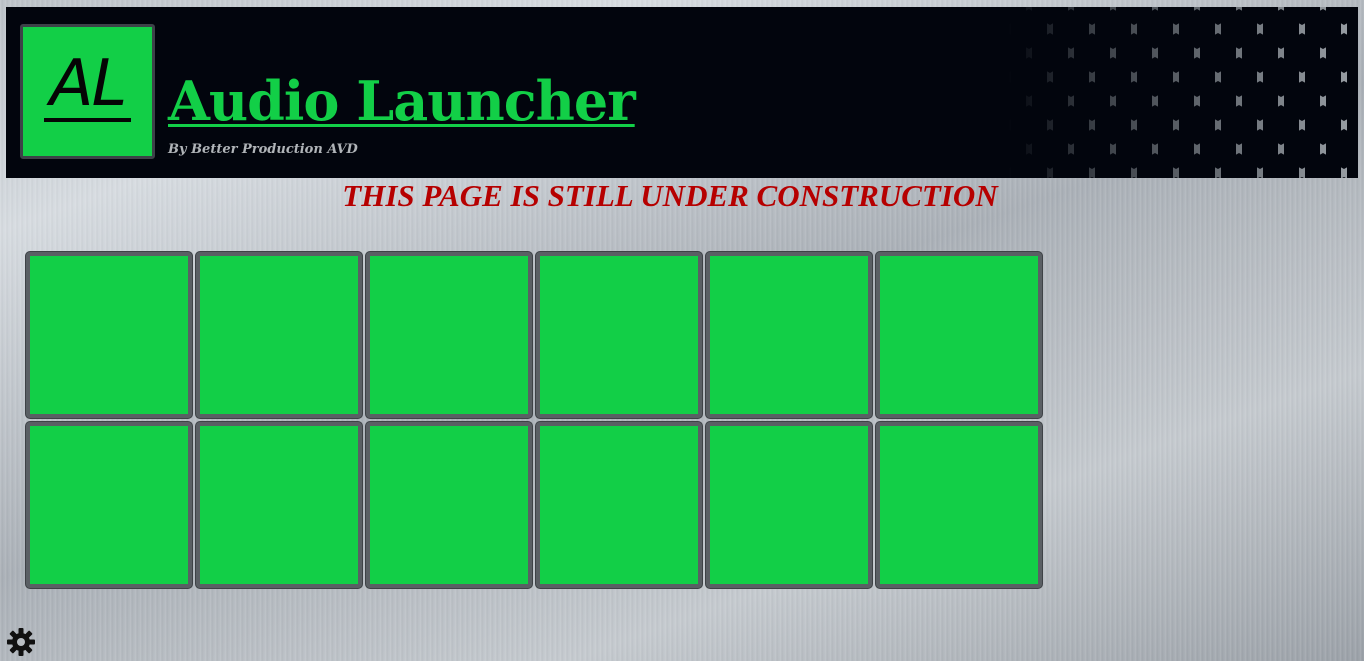 The image size is (1364, 661). I want to click on construction-notice: THIS PAGE IS STILL UNDER CONSTRUCTION, so click(670, 195).